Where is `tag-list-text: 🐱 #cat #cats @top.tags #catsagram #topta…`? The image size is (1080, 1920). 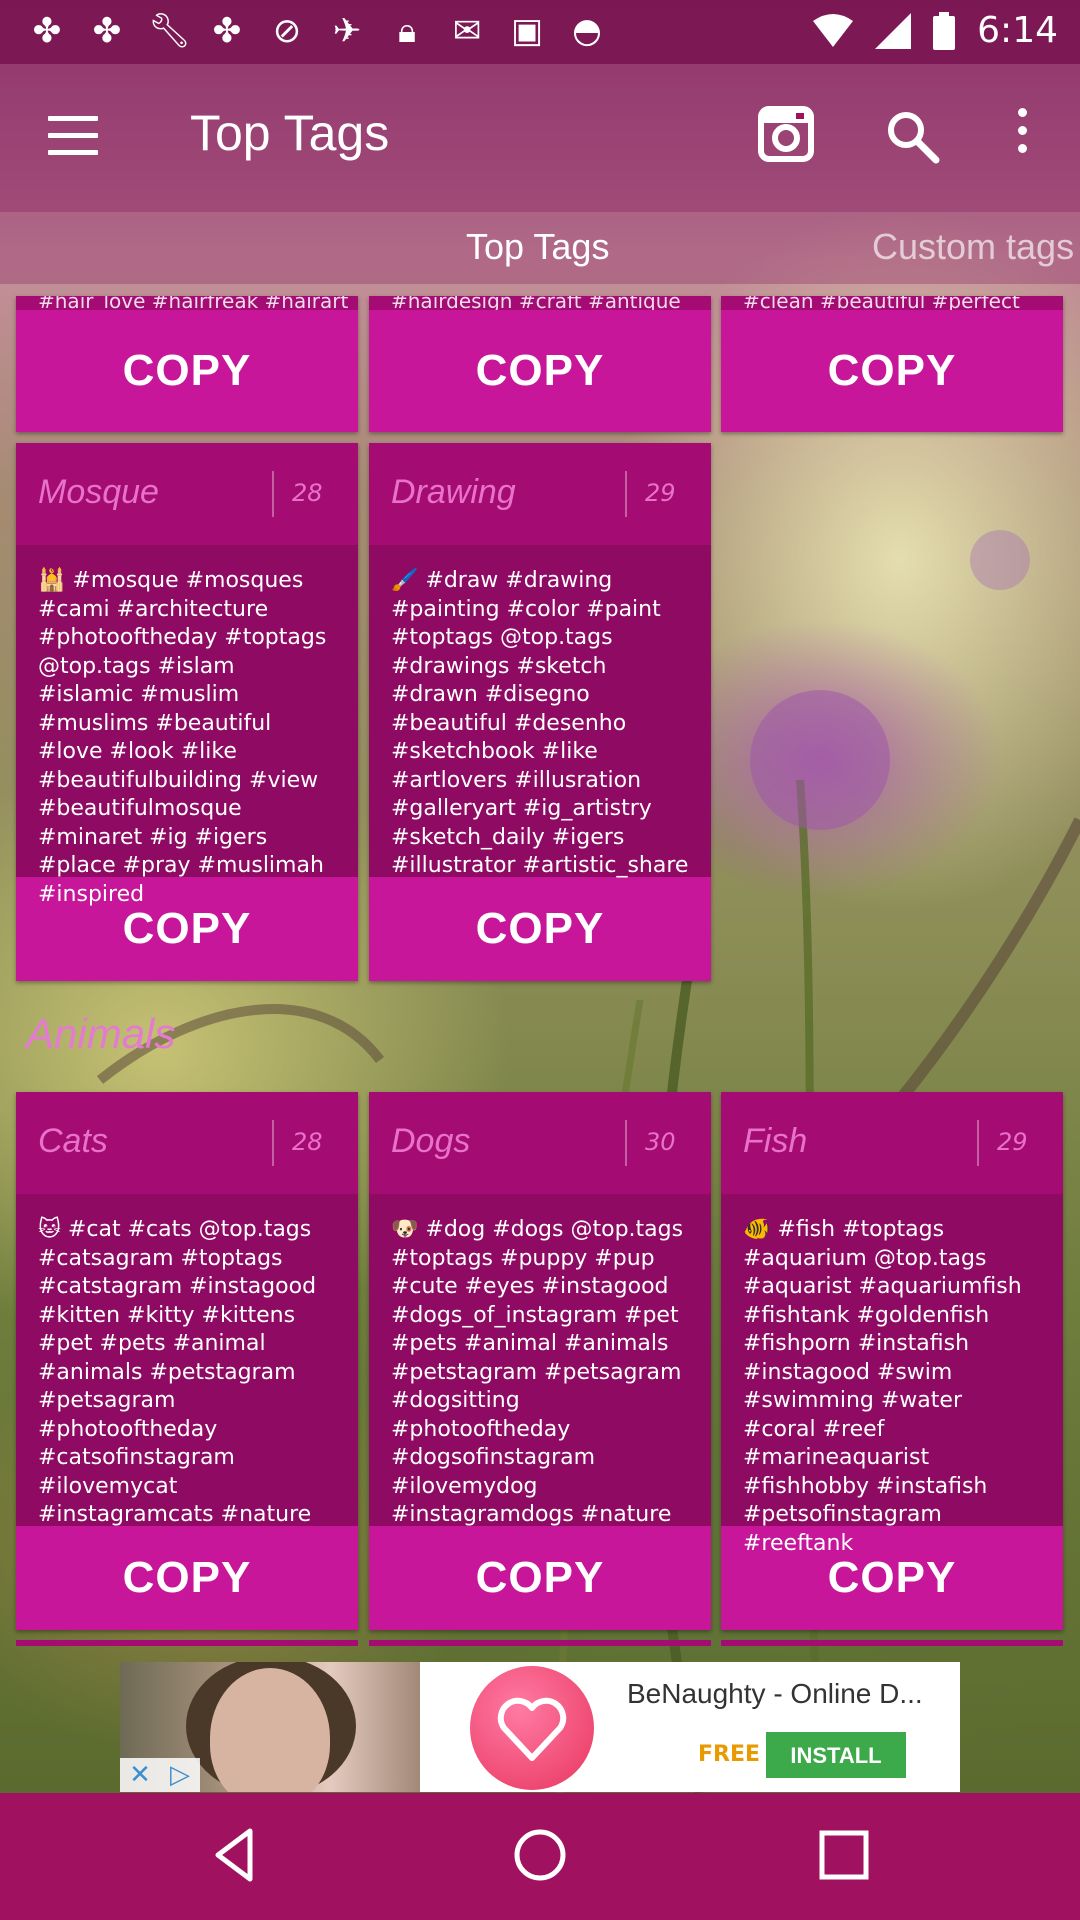 tag-list-text: 🐱 #cat #cats @top.tags #catsagram #topta… is located at coordinates (187, 1360).